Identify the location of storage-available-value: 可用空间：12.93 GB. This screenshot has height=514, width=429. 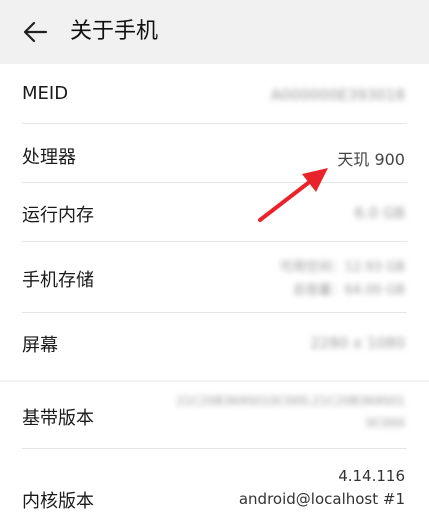
(342, 267).